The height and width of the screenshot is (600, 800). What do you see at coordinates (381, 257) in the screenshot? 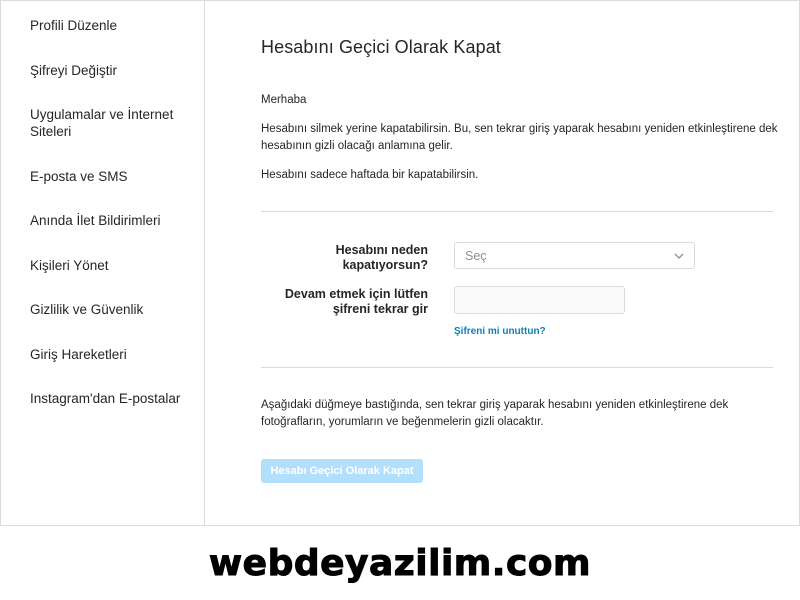
I see `reason-label: Hesabını neden kapatıyorsun?` at bounding box center [381, 257].